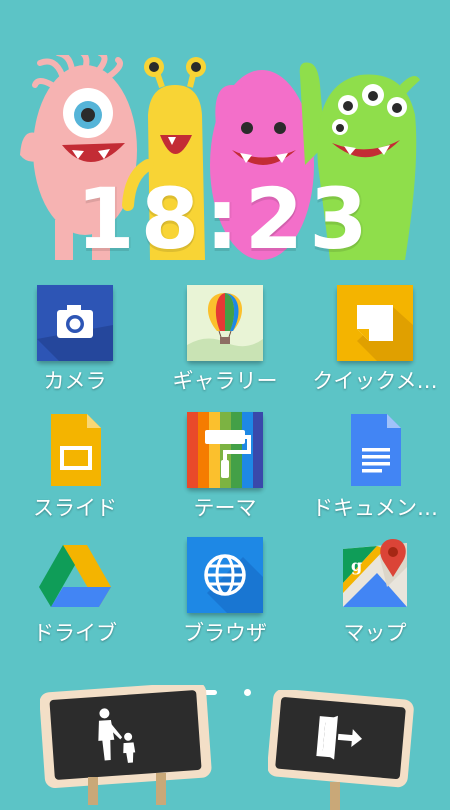 Image resolution: width=450 pixels, height=810 pixels. What do you see at coordinates (75, 450) in the screenshot?
I see `slides-icon` at bounding box center [75, 450].